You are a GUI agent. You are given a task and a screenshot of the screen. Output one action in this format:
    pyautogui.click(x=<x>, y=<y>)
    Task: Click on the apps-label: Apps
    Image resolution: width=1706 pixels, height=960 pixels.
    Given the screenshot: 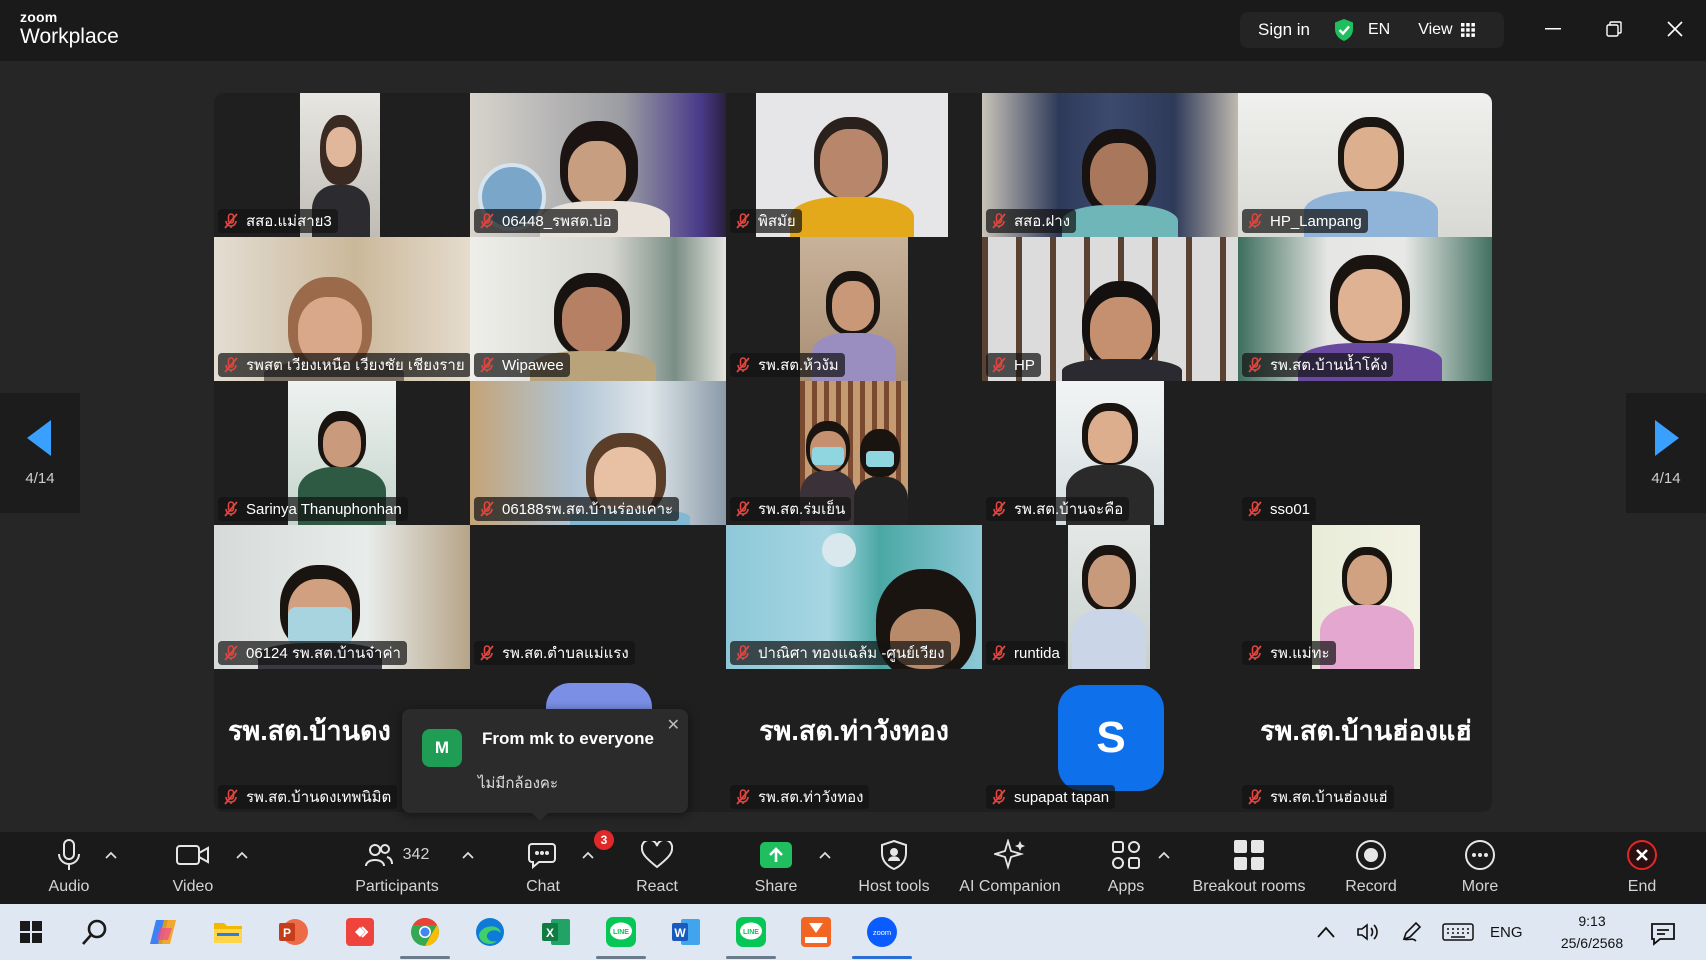 What is the action you would take?
    pyautogui.click(x=1126, y=886)
    